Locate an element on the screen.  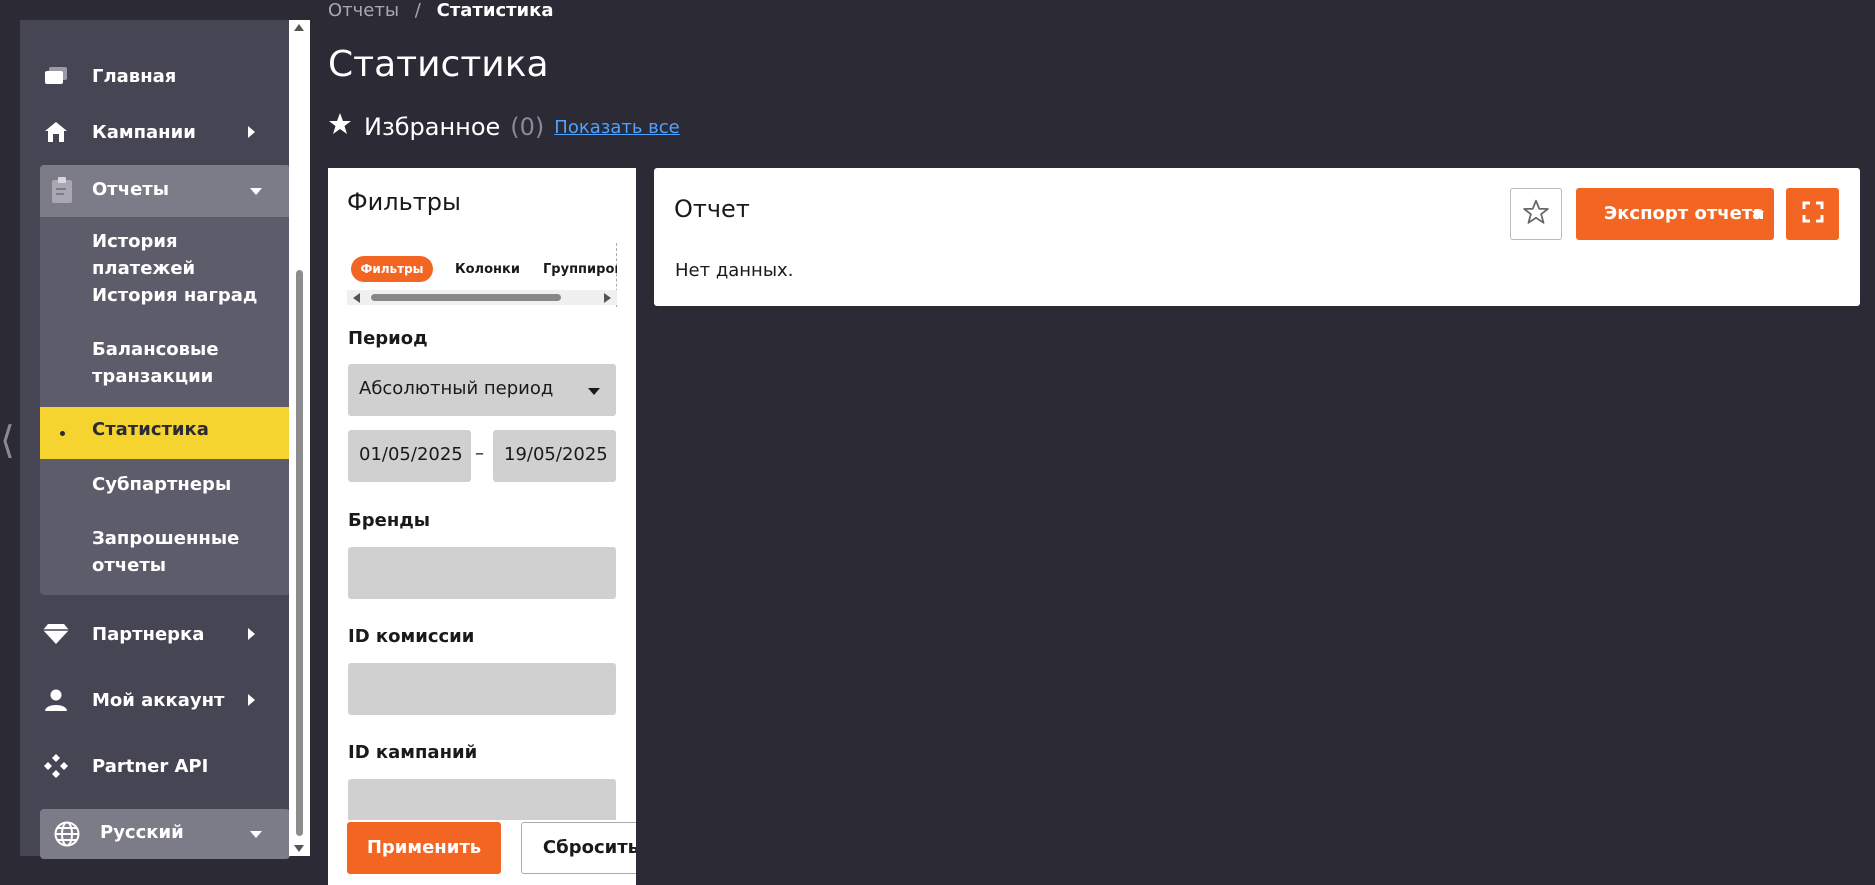
period-select: Абсолютный период is located at coordinates (482, 390).